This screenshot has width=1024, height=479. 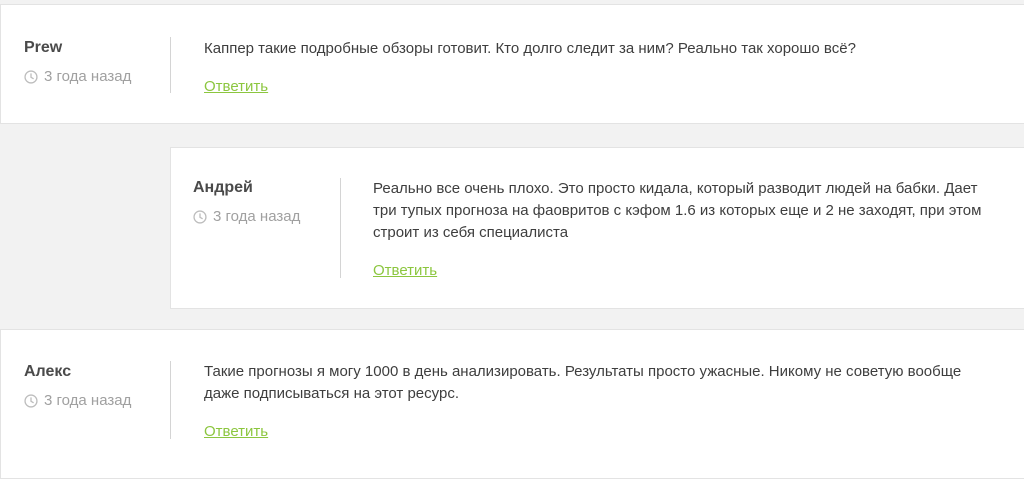 What do you see at coordinates (471, 232) in the screenshot?
I see `comment-text-line: строит из себя специалиста` at bounding box center [471, 232].